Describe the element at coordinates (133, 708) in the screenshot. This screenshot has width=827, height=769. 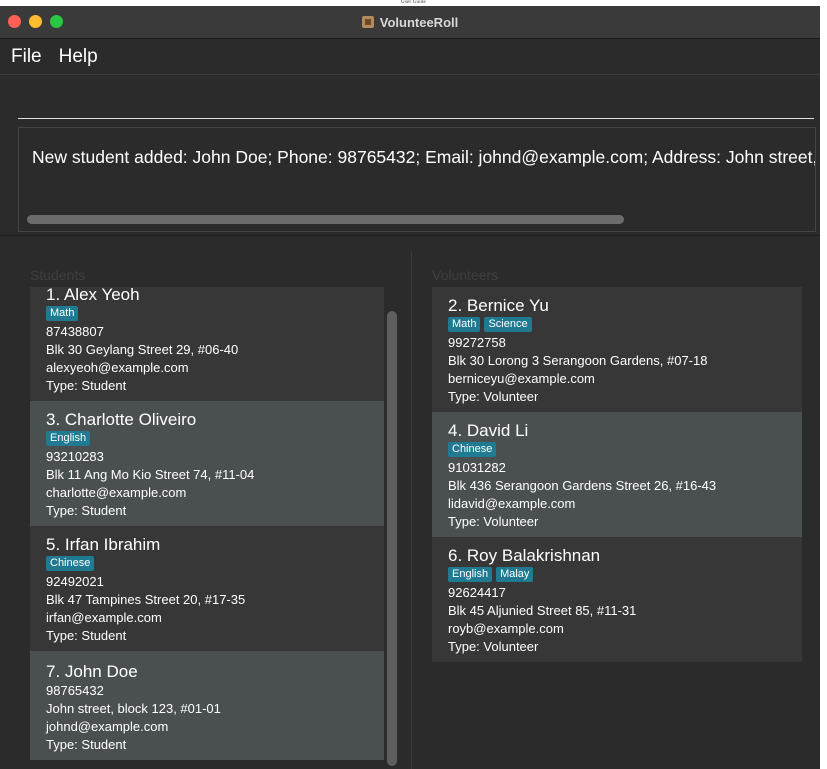
I see `card-address: John street, block 123, #01-01` at that location.